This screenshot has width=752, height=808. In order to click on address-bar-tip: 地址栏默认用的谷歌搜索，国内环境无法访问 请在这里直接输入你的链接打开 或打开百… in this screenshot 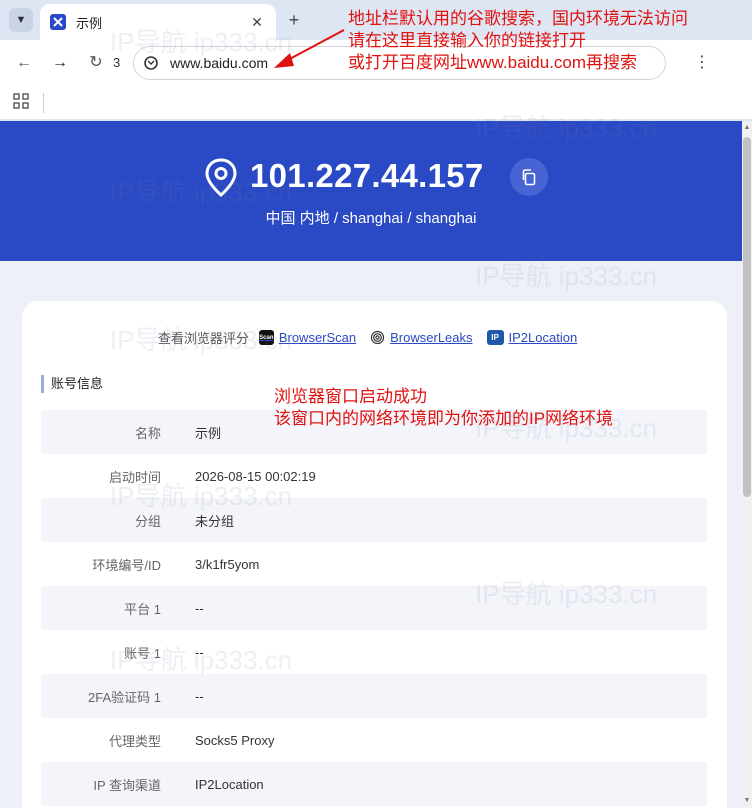, I will do `click(518, 41)`.